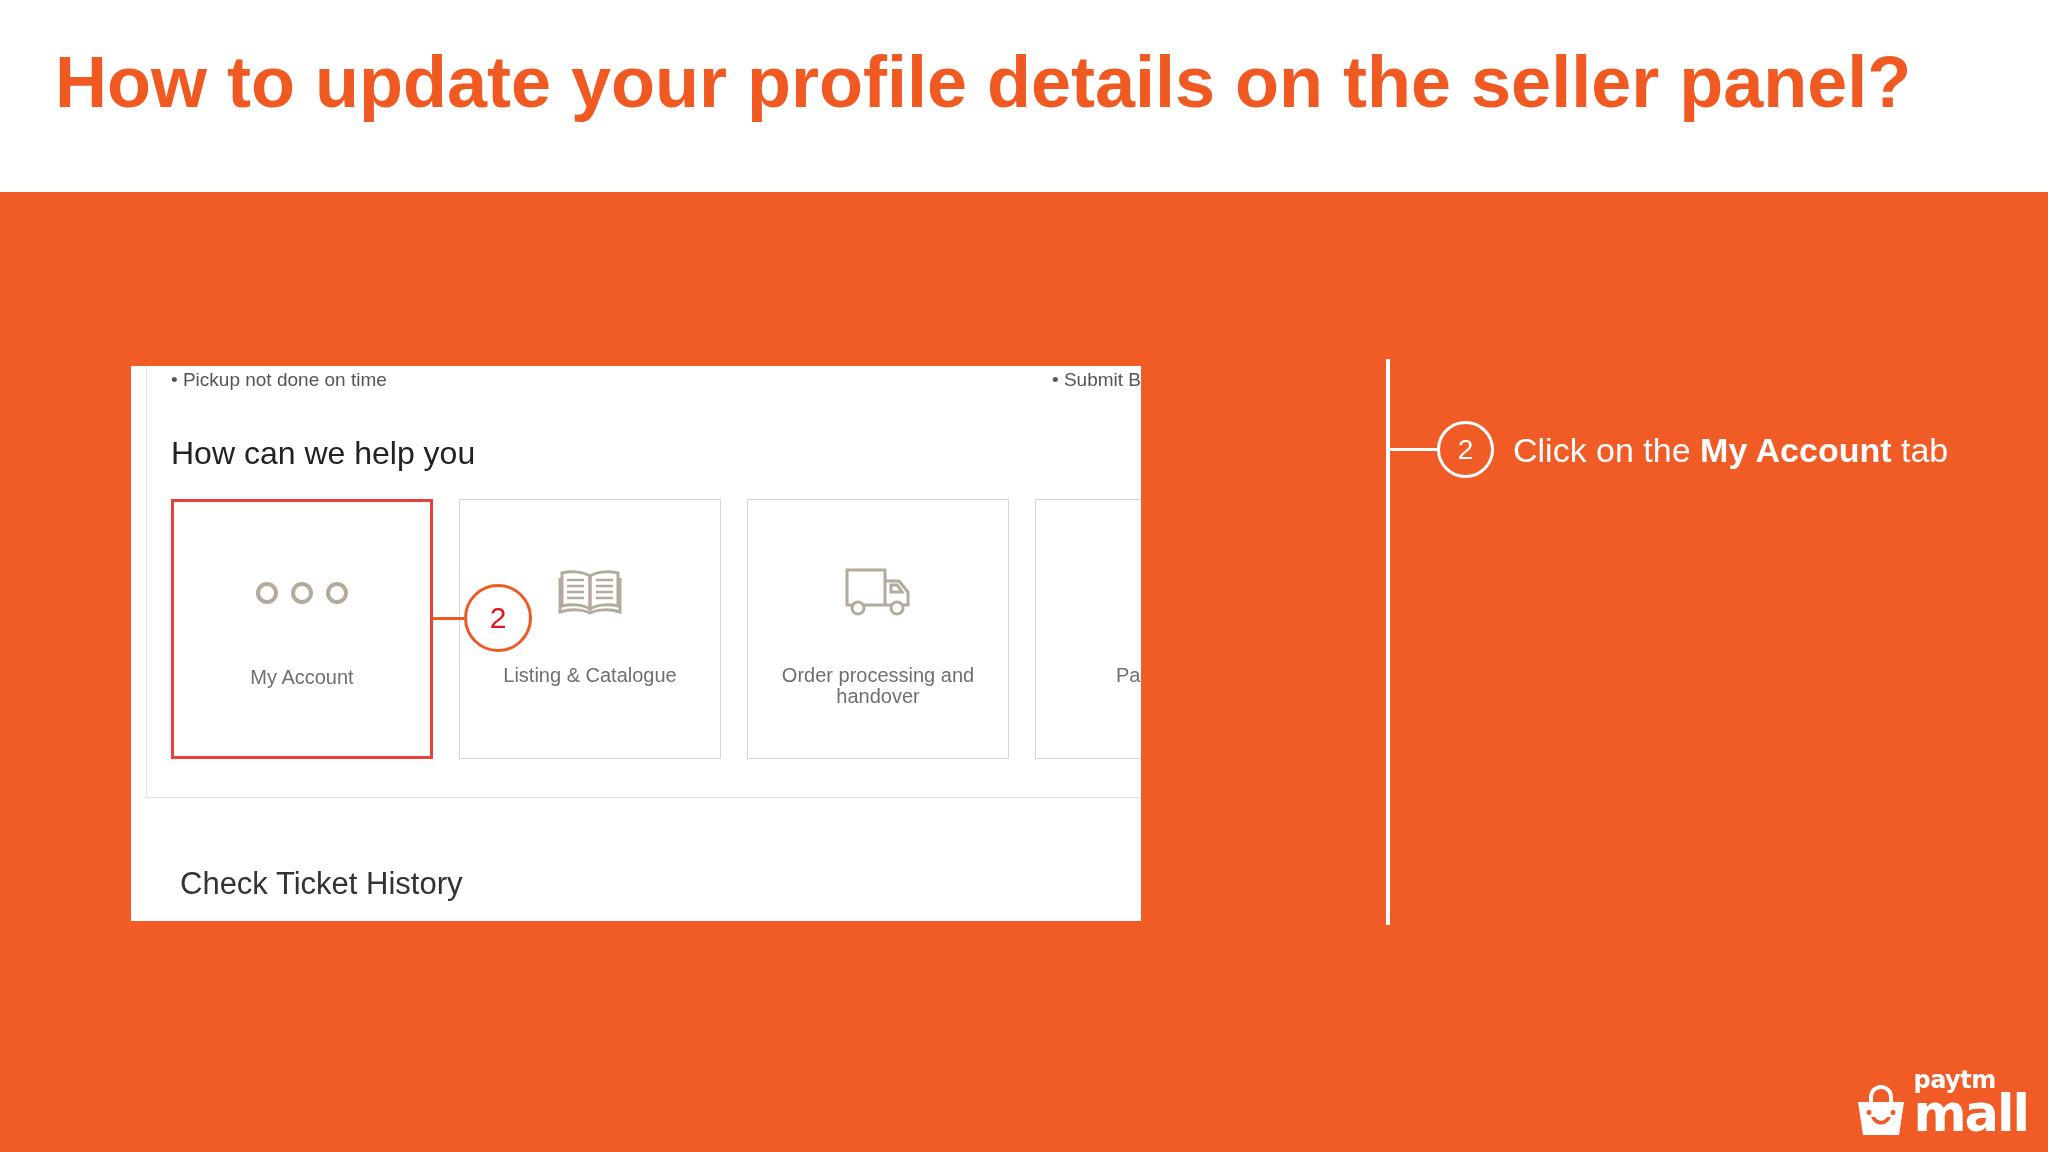 This screenshot has height=1152, width=2048. What do you see at coordinates (302, 593) in the screenshot?
I see `three-circles-icon` at bounding box center [302, 593].